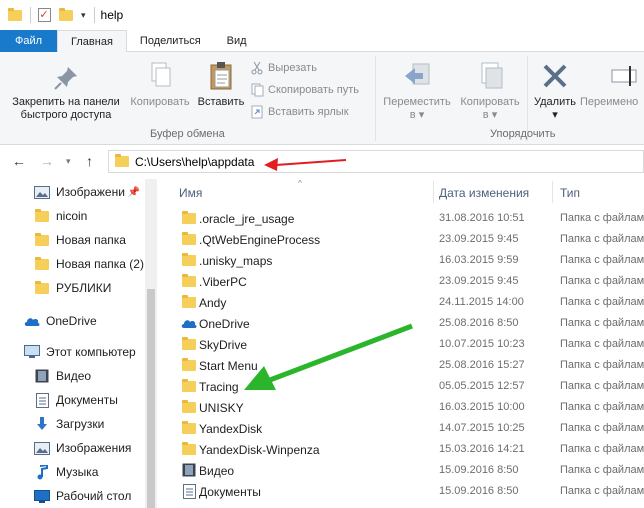  I want to click on move-to-label-1: Переместить, so click(417, 102).